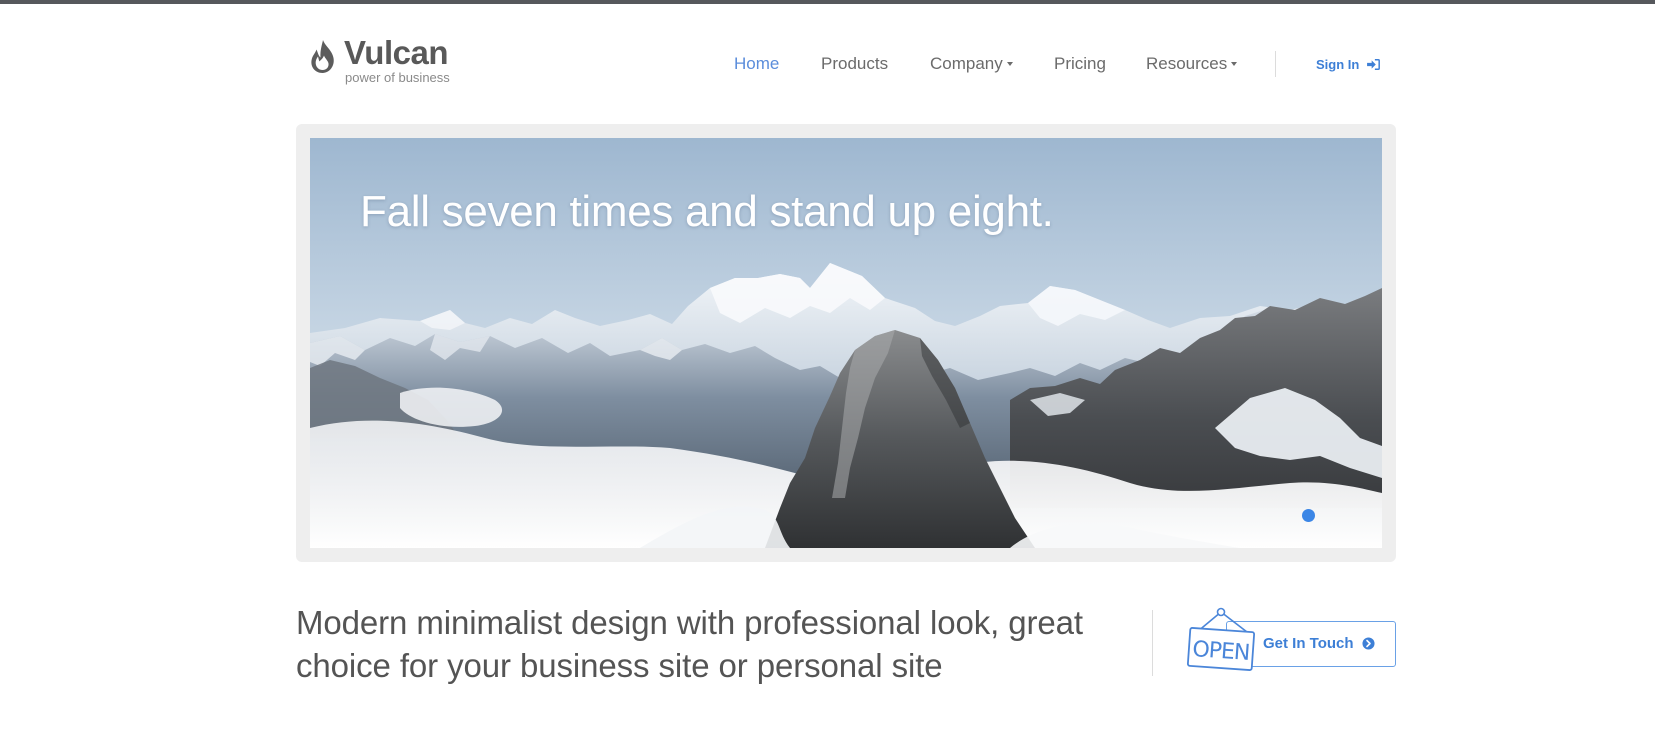  I want to click on brand-name: Vulcan, so click(396, 52).